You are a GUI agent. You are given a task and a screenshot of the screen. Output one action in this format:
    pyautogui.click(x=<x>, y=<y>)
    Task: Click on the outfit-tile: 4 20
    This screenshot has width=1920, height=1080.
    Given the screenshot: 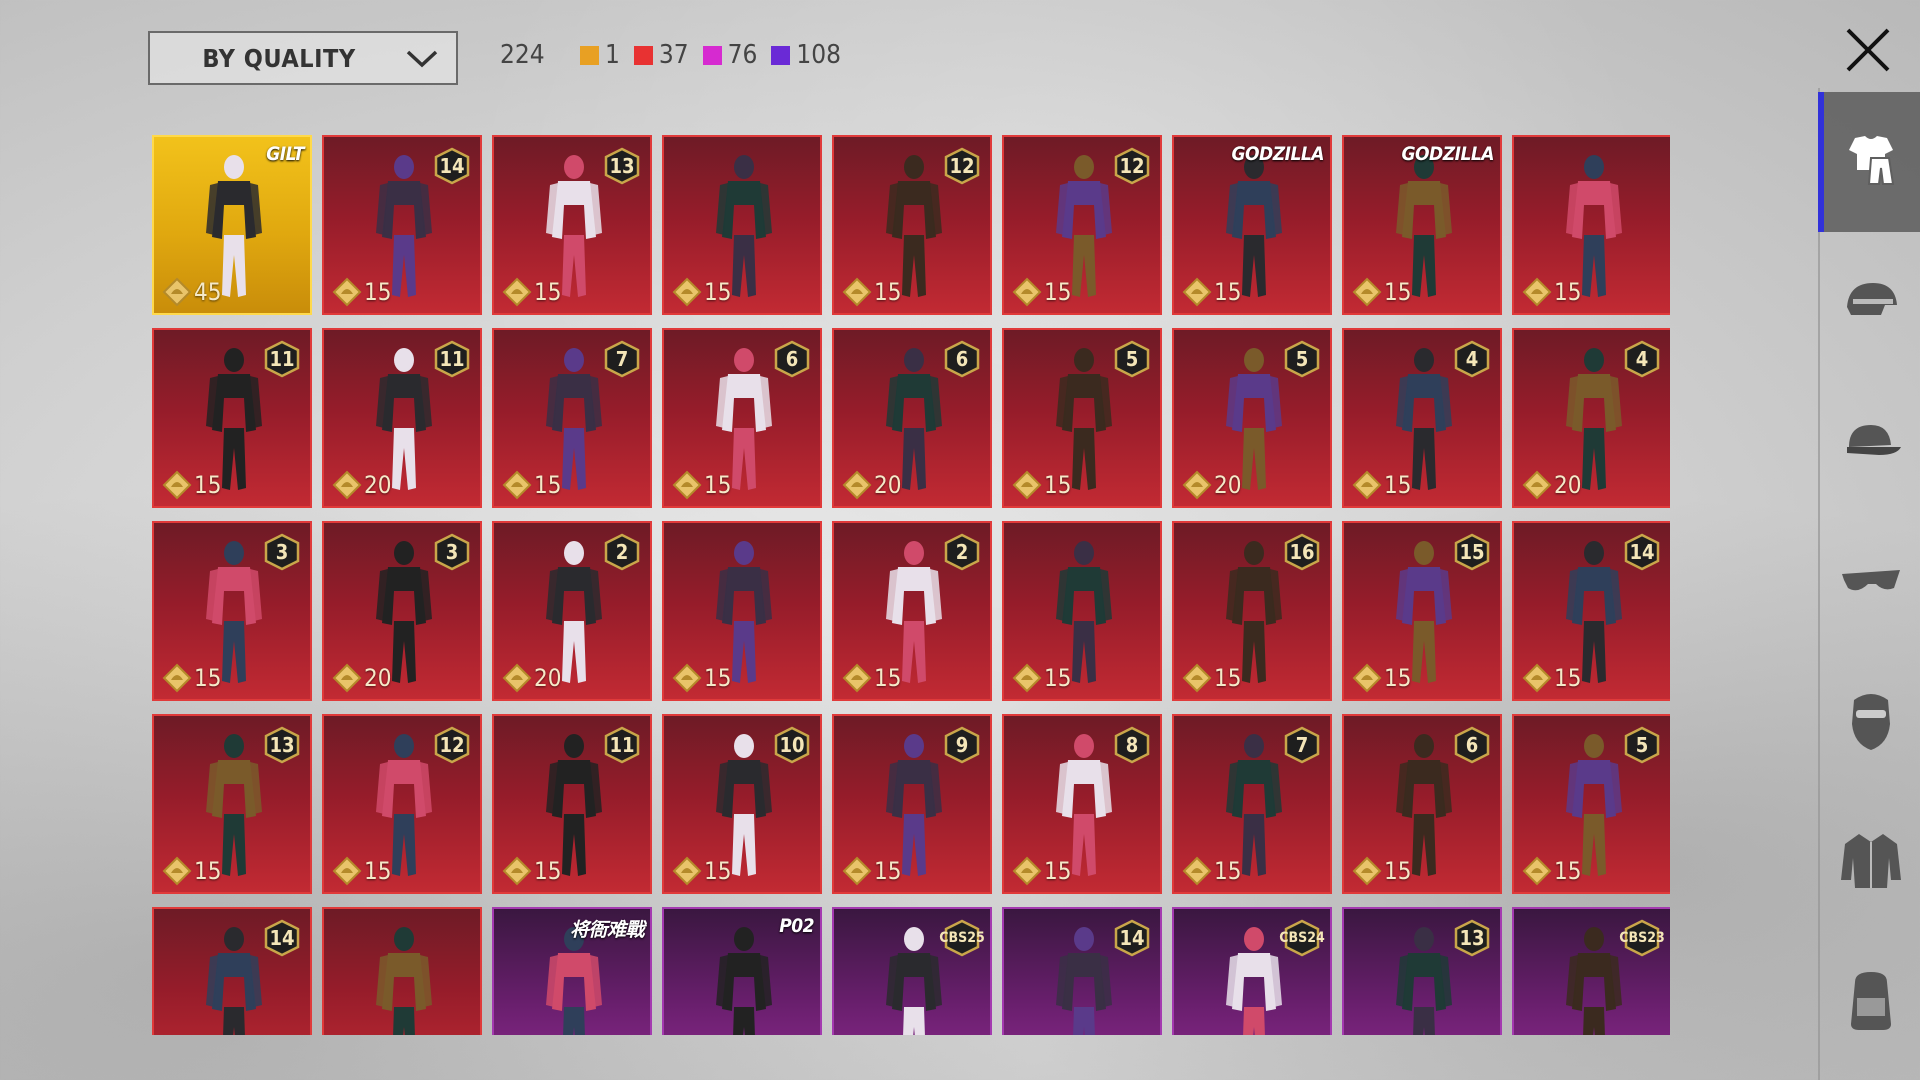 What is the action you would take?
    pyautogui.click(x=1591, y=418)
    